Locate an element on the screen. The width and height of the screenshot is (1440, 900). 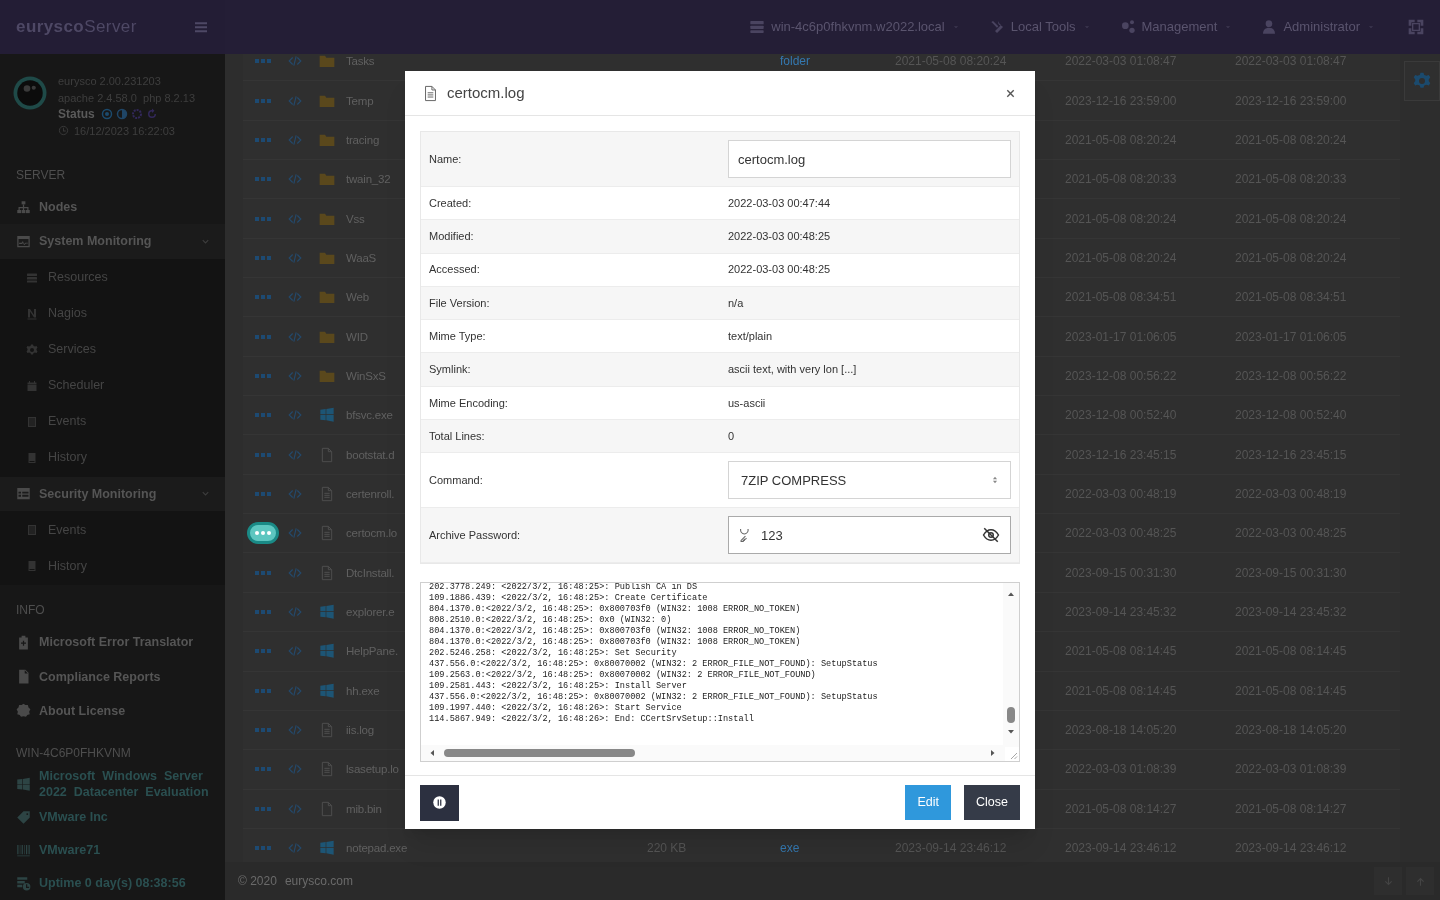
sitemap-icon is located at coordinates (23, 207).